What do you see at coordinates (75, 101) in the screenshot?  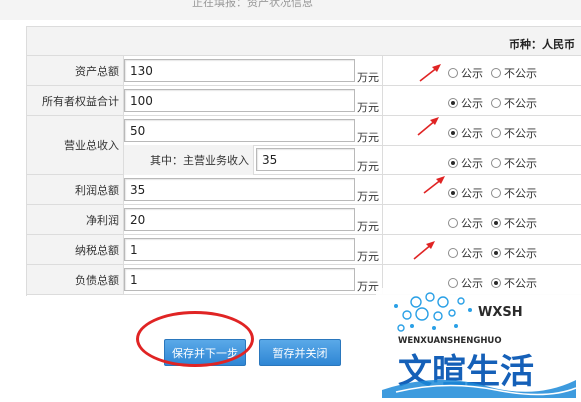 I see `label-owners-equity: 所有者权益合计` at bounding box center [75, 101].